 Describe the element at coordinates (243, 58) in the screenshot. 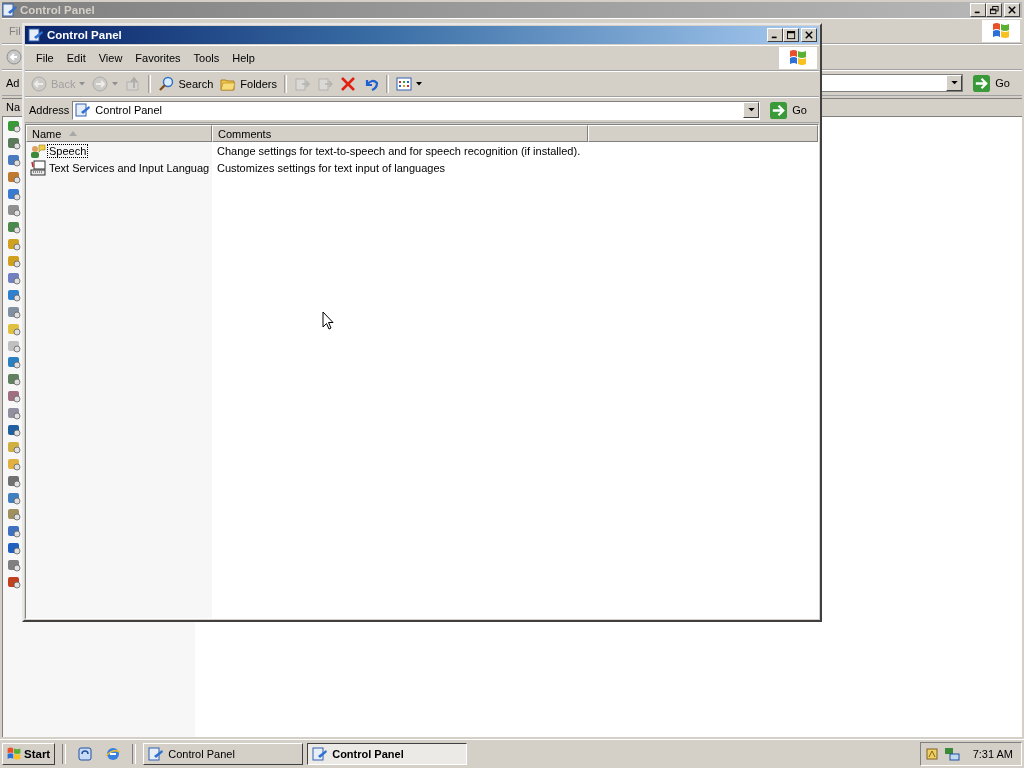

I see `menu-item: Help` at that location.